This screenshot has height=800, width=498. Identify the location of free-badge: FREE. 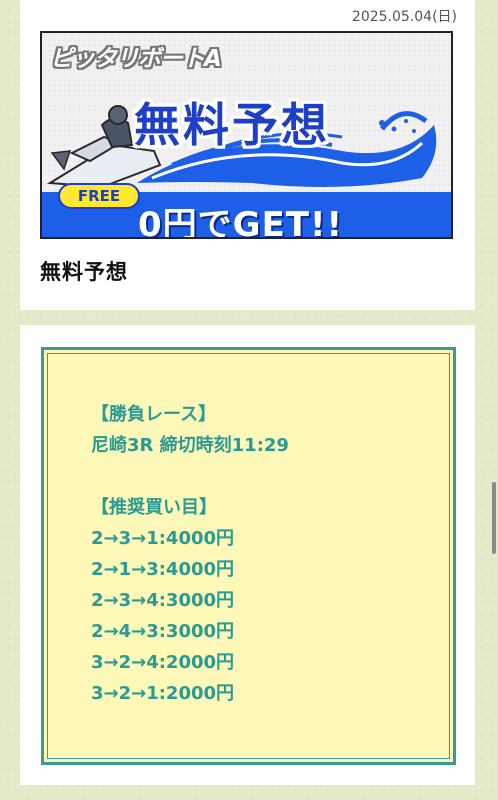
(99, 196).